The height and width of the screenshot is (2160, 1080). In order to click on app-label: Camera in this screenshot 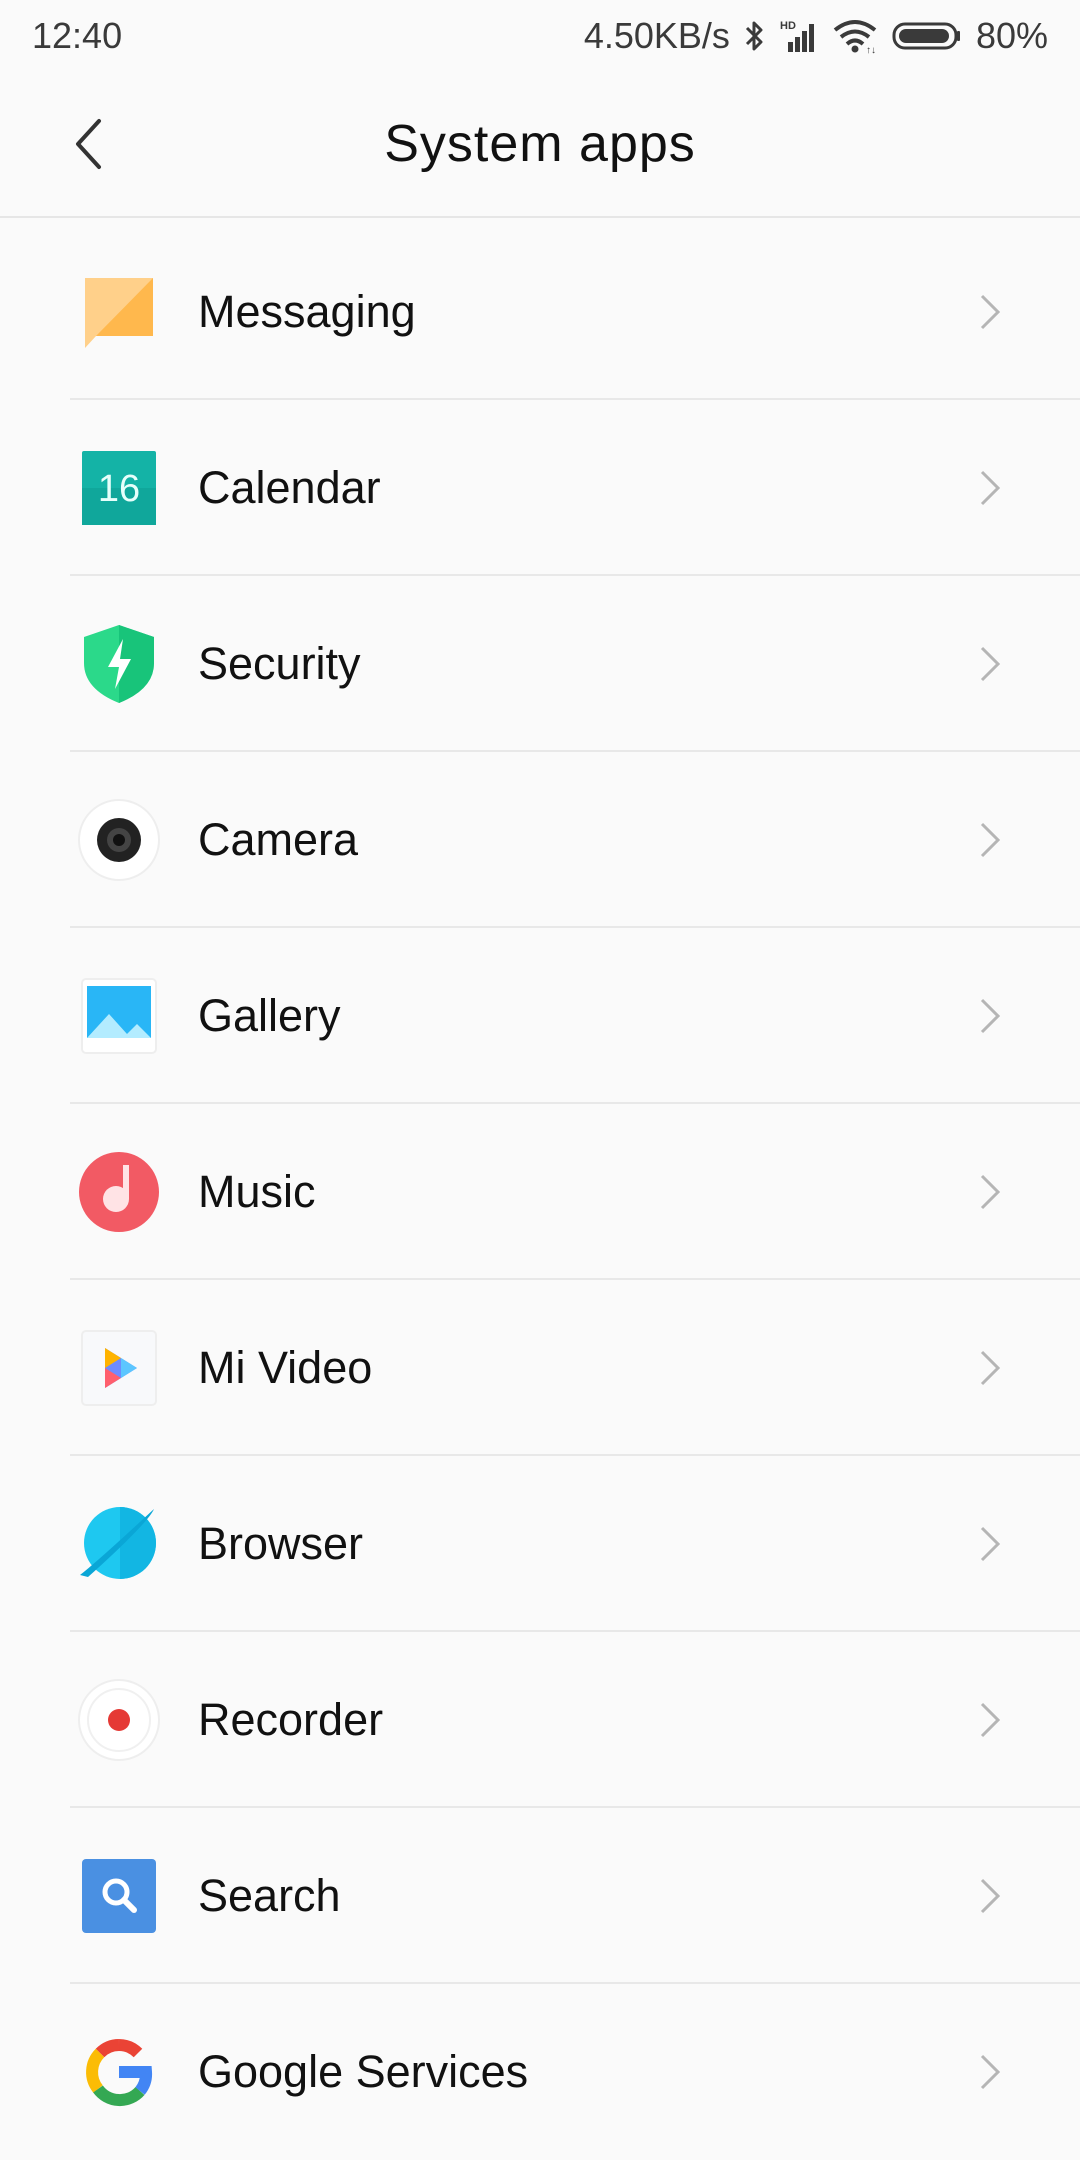, I will do `click(278, 839)`.